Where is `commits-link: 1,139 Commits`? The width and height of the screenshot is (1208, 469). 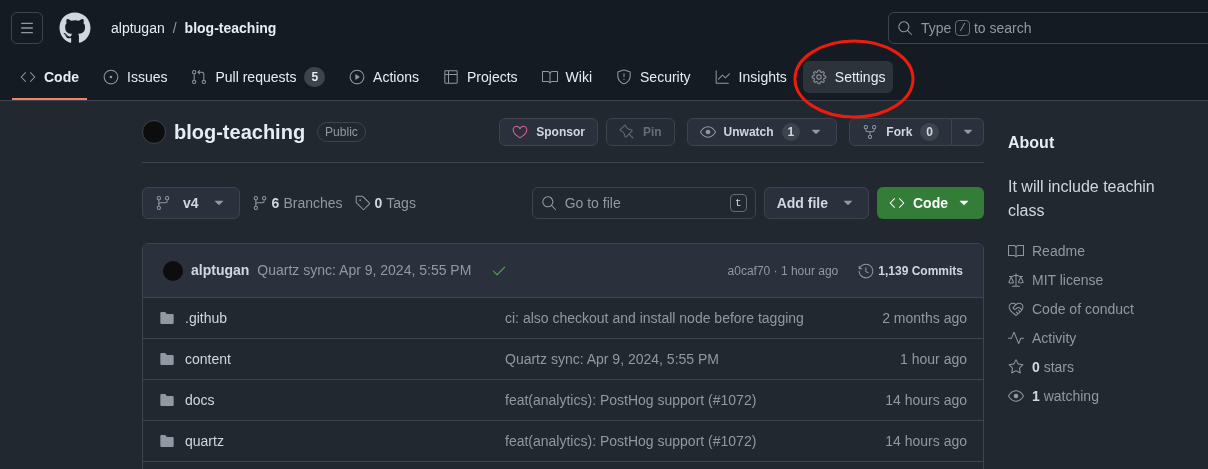
commits-link: 1,139 Commits is located at coordinates (910, 270).